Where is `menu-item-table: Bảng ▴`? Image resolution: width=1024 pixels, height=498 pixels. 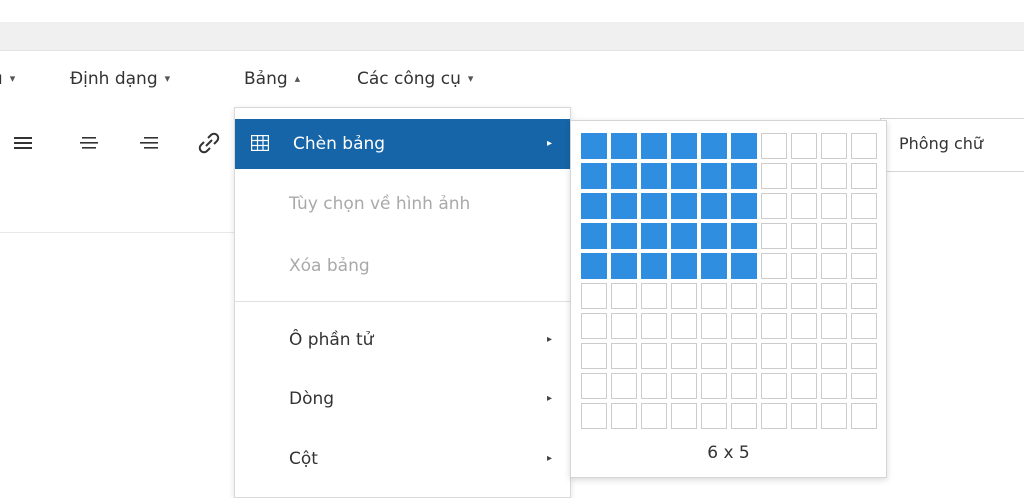
menu-item-table: Bảng ▴ is located at coordinates (272, 79).